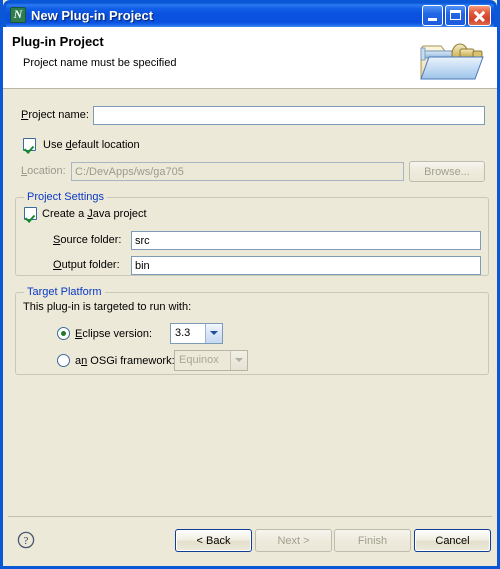 This screenshot has width=500, height=569. I want to click on caption-buttons, so click(457, 15).